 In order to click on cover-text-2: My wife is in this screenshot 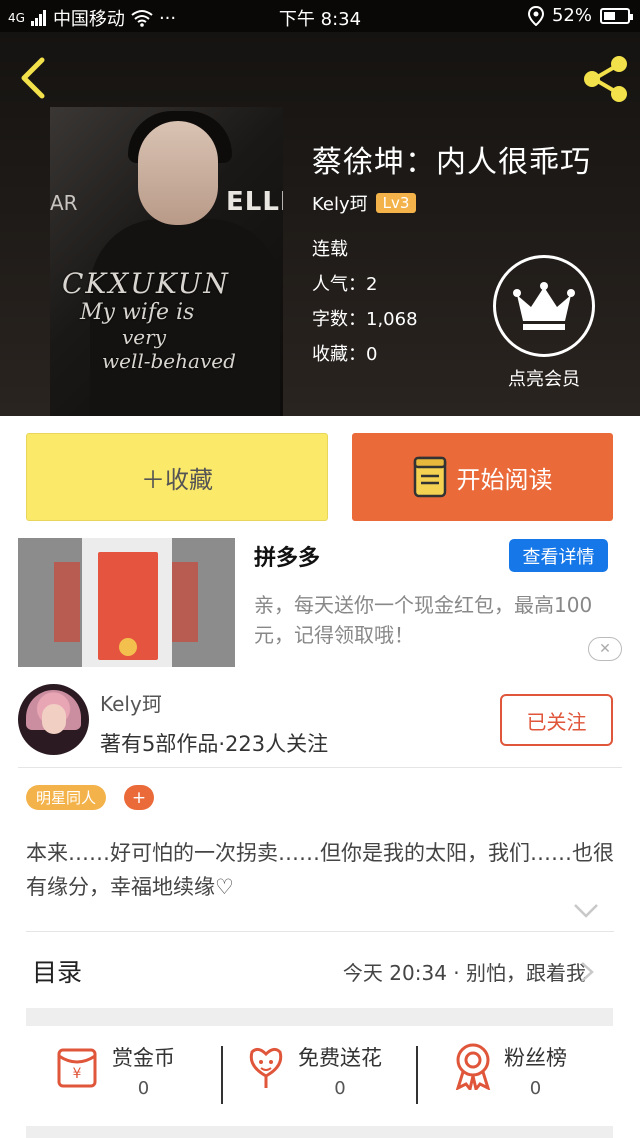, I will do `click(137, 312)`.